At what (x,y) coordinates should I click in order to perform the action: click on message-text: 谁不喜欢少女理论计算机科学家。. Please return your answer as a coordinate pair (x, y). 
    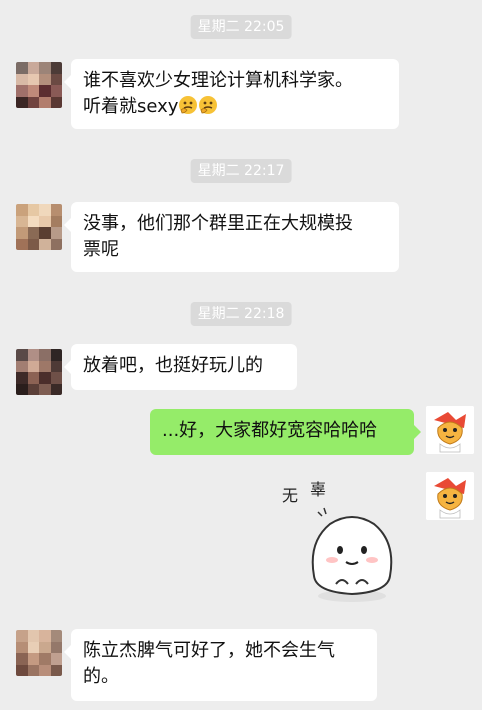
    Looking at the image, I should click on (218, 80).